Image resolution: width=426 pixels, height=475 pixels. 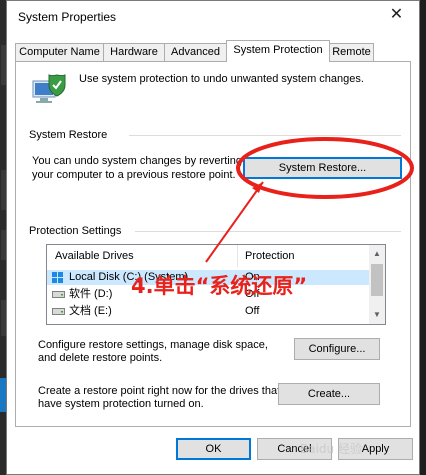 What do you see at coordinates (49, 88) in the screenshot?
I see `system-protection-icon` at bounding box center [49, 88].